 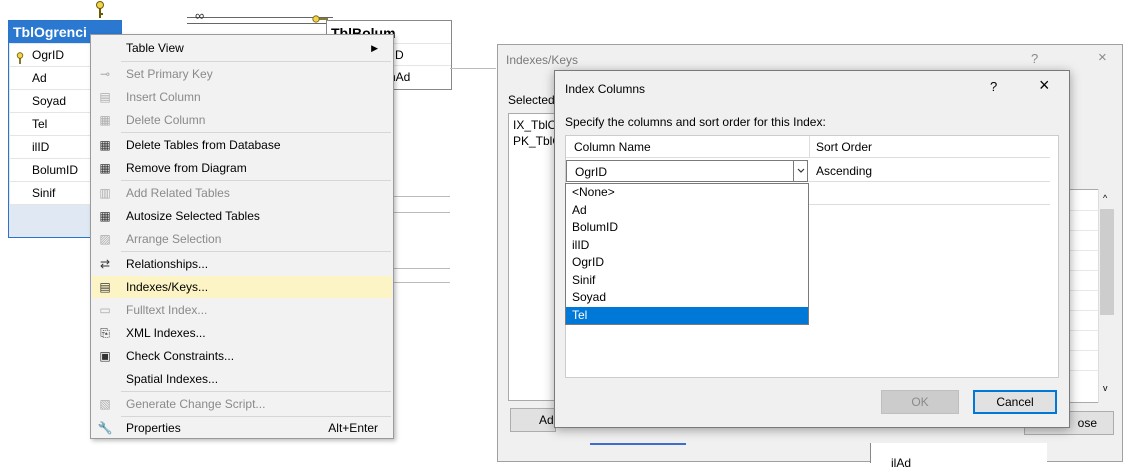 What do you see at coordinates (48, 55) in the screenshot?
I see `column-name: OgrID` at bounding box center [48, 55].